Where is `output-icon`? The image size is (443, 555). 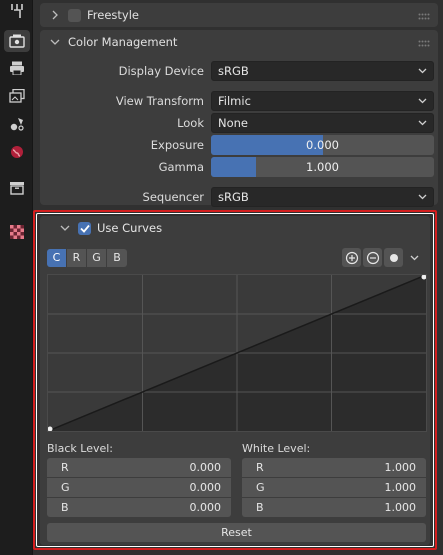
output-icon is located at coordinates (17, 68).